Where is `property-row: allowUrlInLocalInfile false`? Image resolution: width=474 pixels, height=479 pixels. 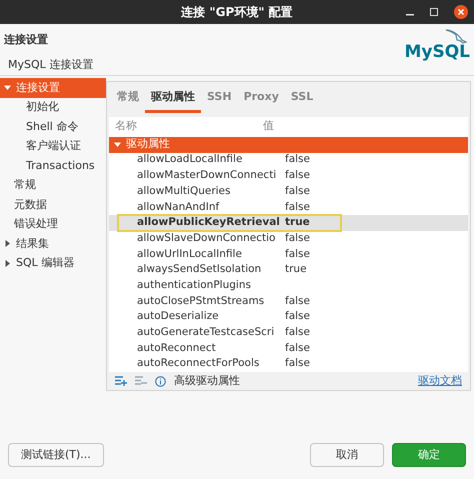 property-row: allowUrlInLocalInfile false is located at coordinates (288, 254).